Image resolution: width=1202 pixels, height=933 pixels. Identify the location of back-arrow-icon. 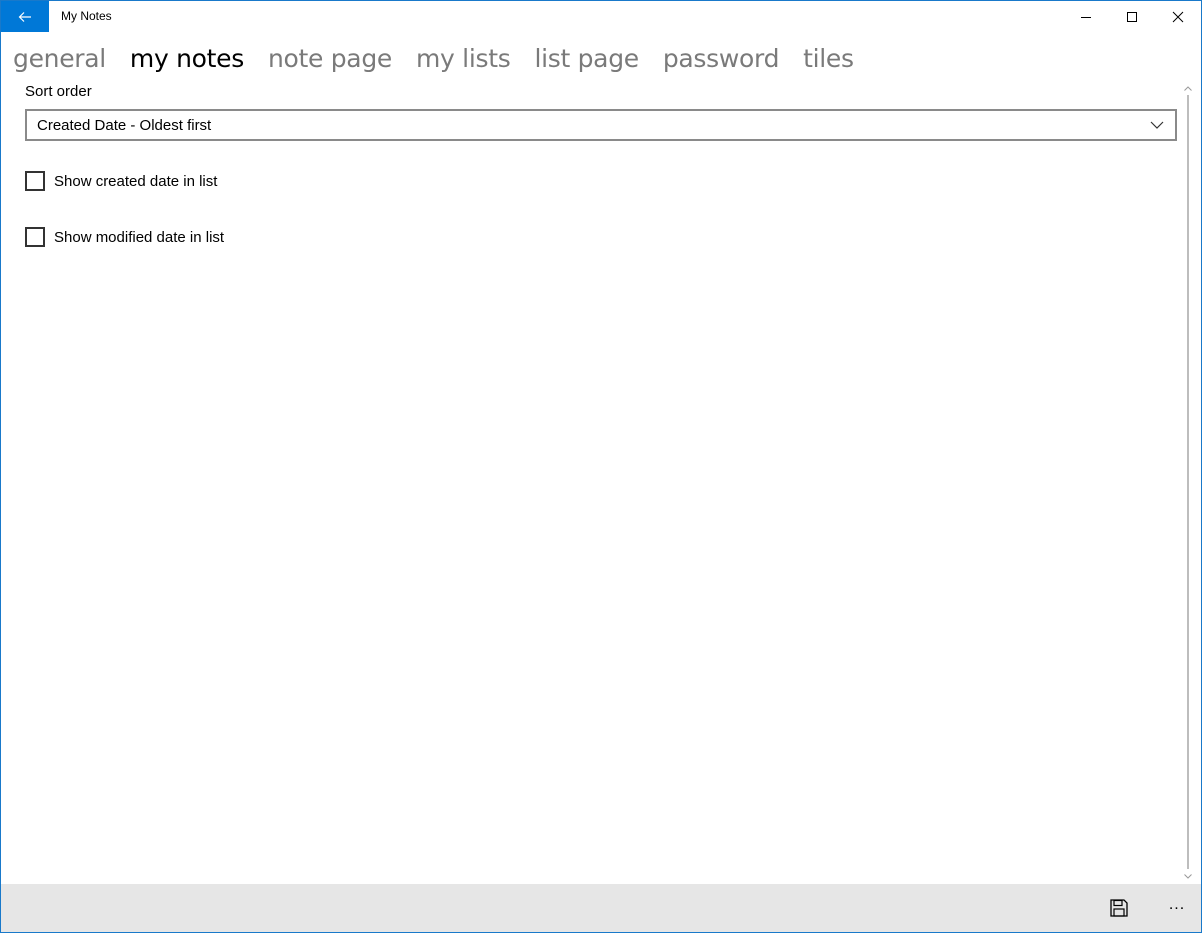
(24, 16).